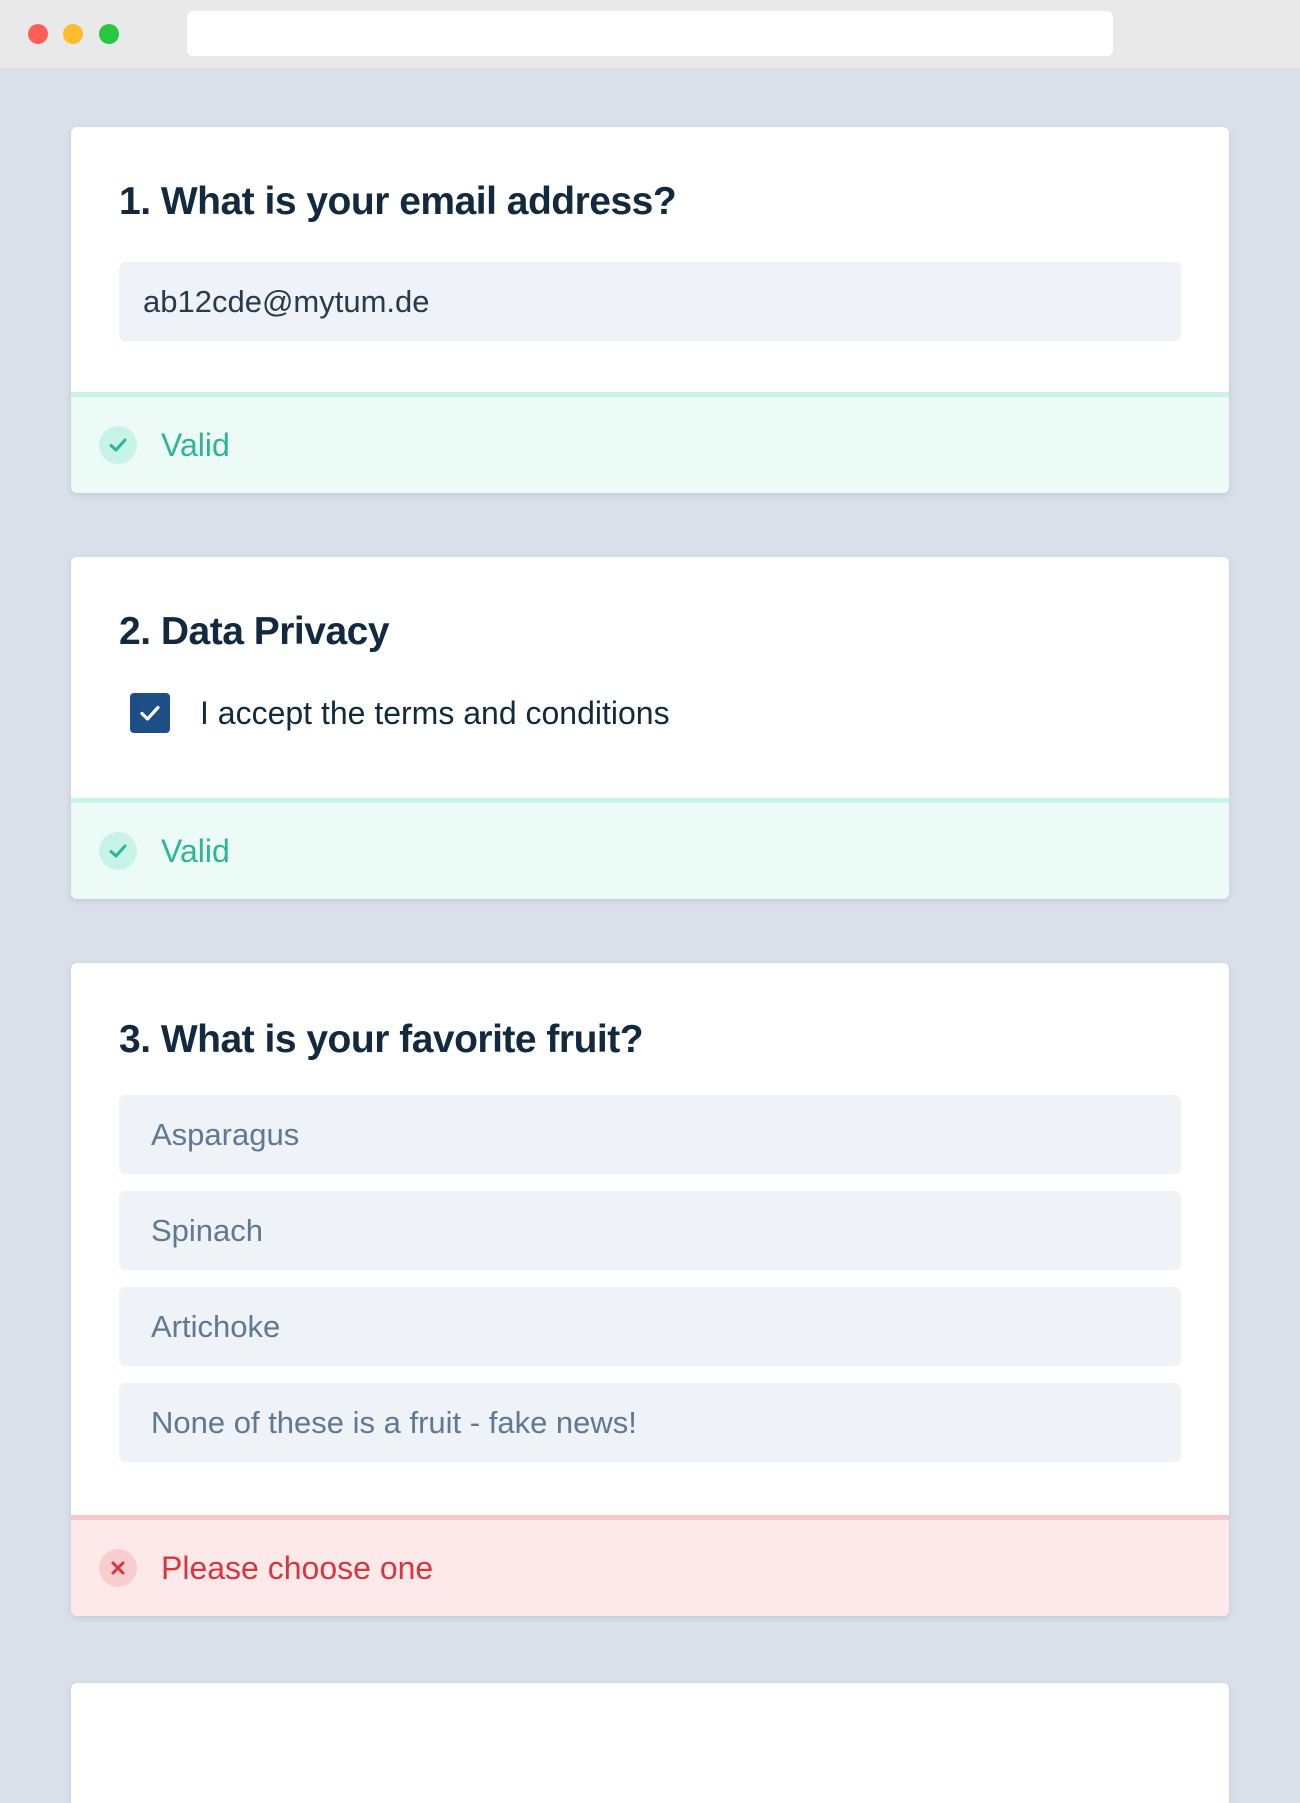 This screenshot has width=1300, height=1803. Describe the element at coordinates (398, 201) in the screenshot. I see `question-title: 1. What is your email address?` at that location.